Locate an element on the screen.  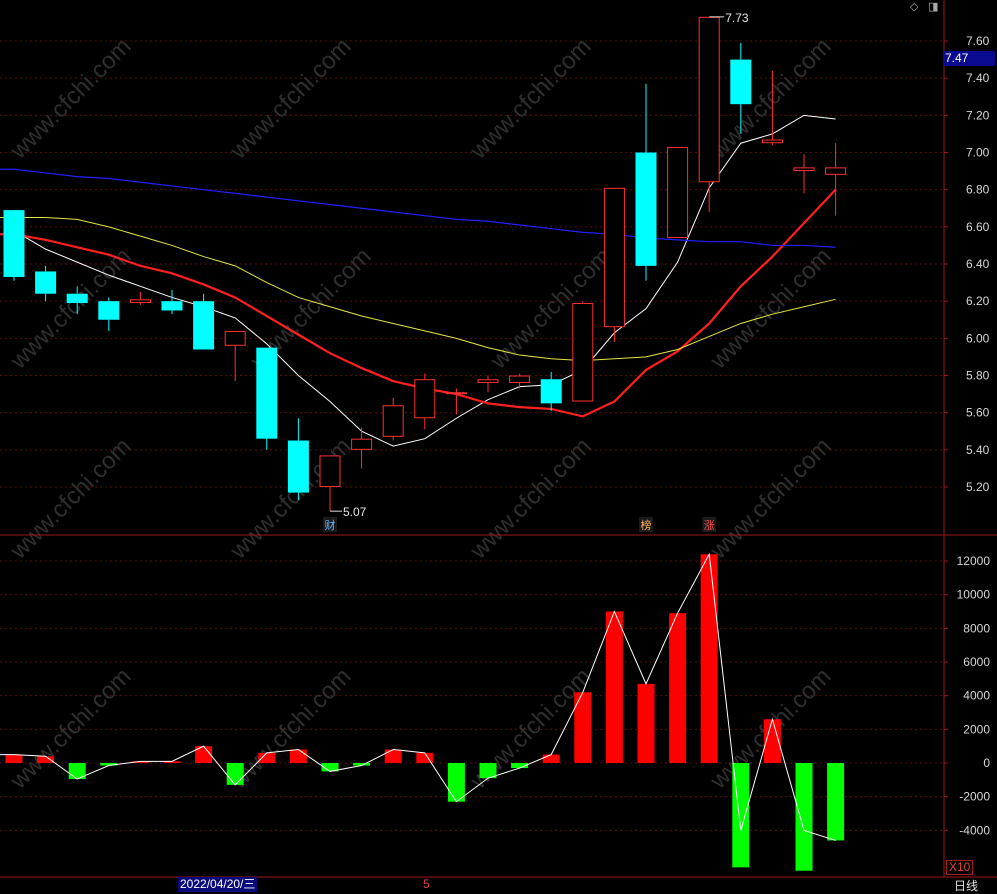
price-tick-label: 6.60 is located at coordinates (978, 227).